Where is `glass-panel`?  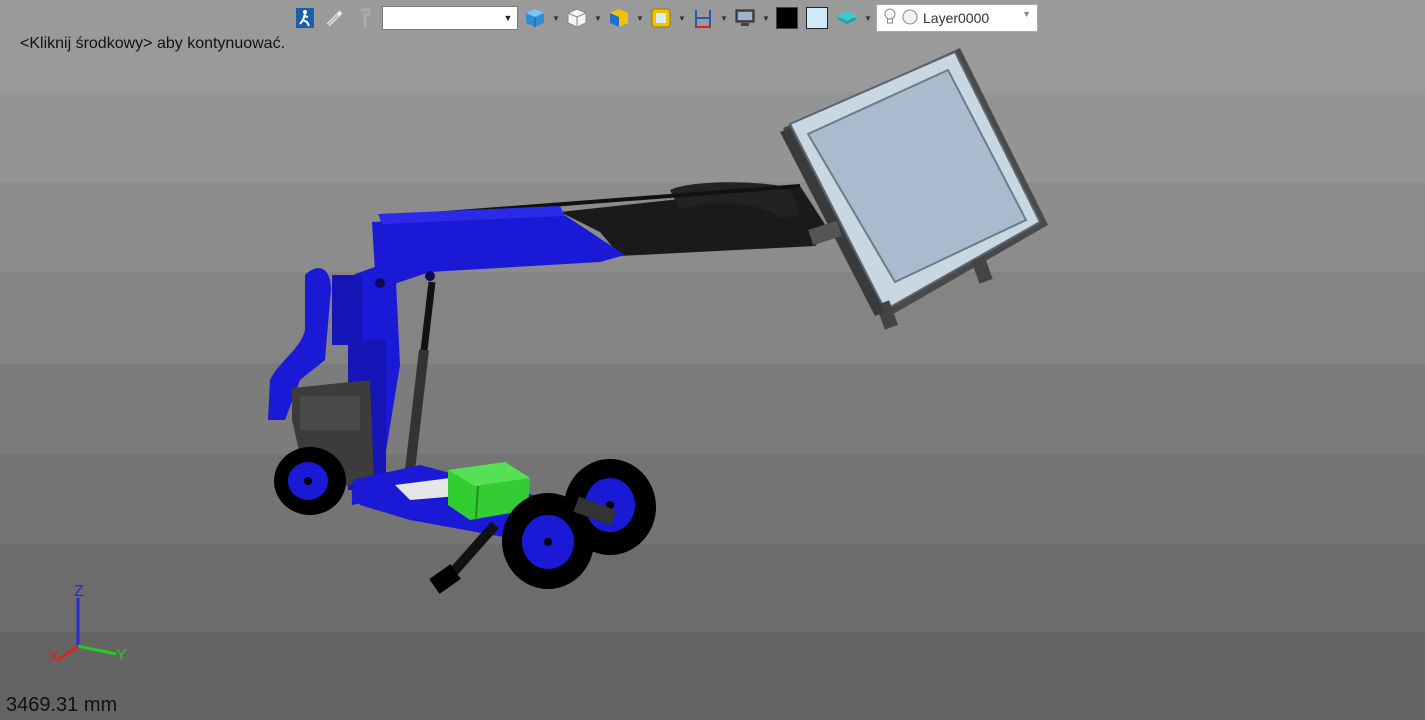
glass-panel is located at coordinates (914, 189).